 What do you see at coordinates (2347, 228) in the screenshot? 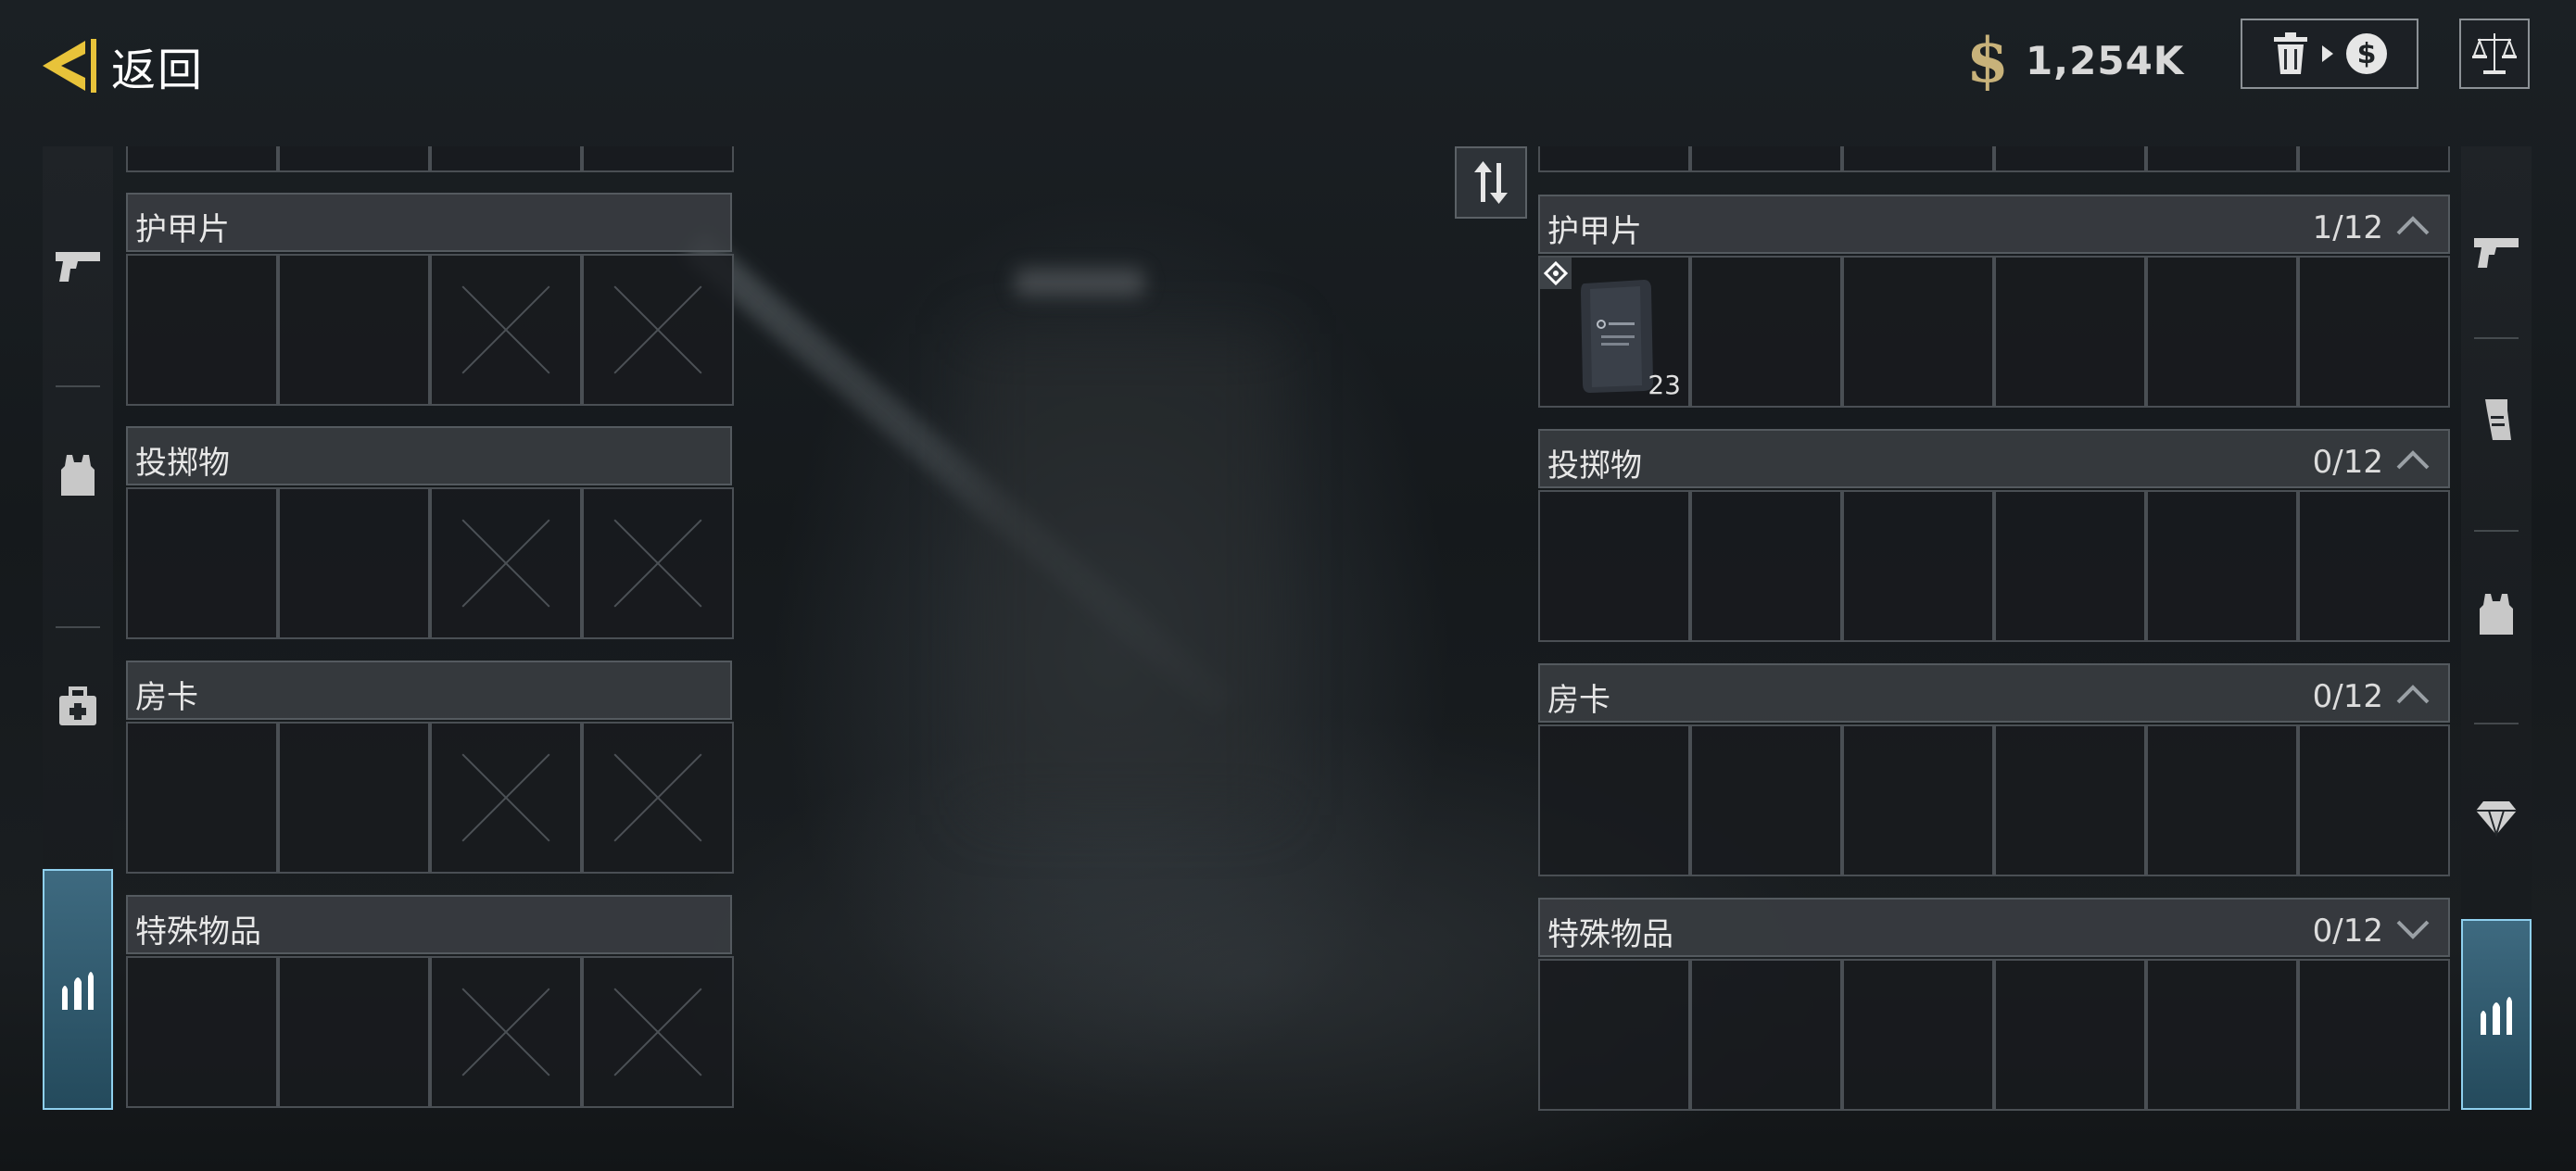
I see `section-count: 1/12` at bounding box center [2347, 228].